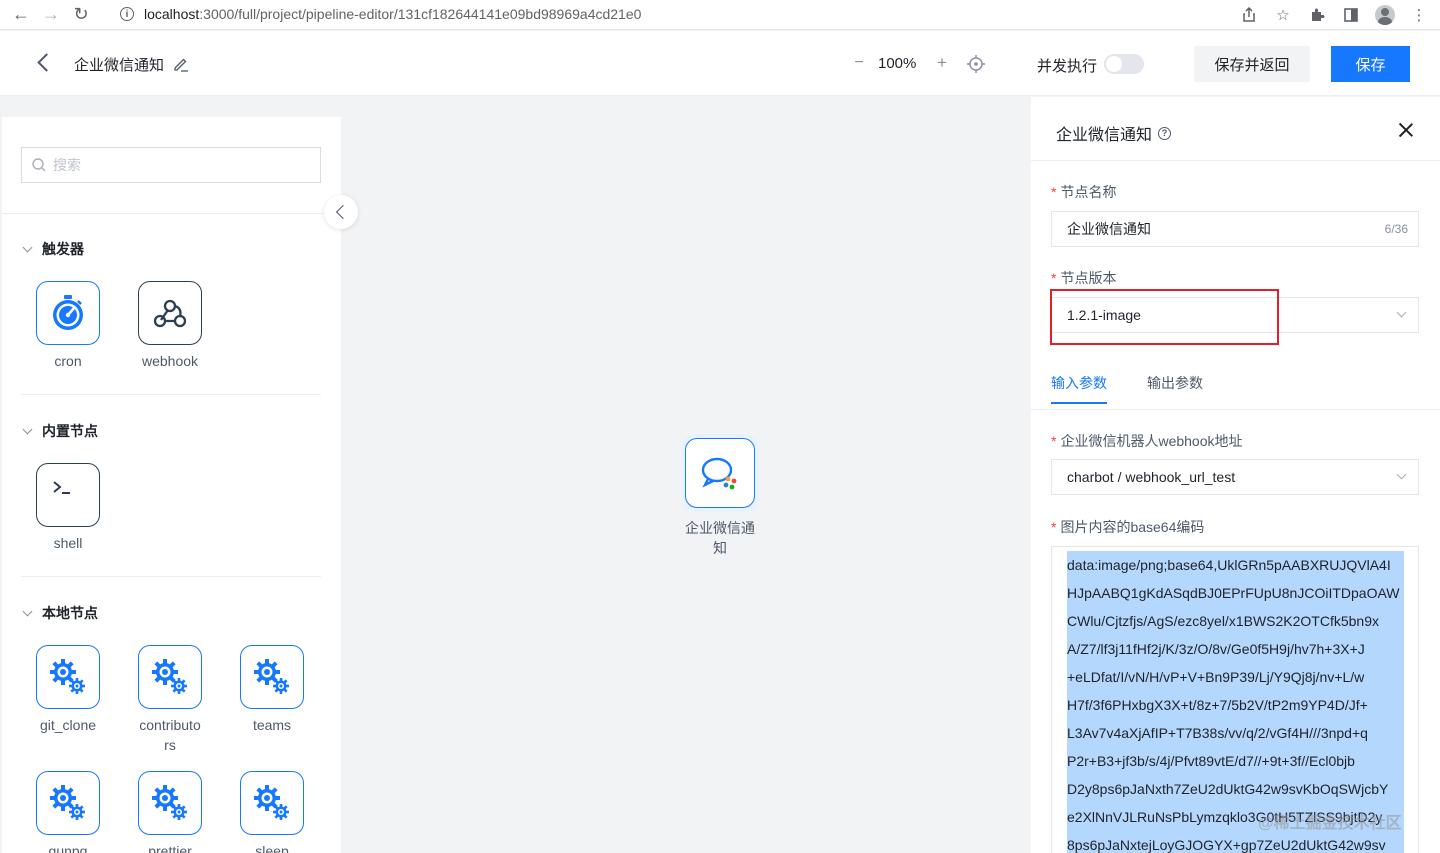 This screenshot has width=1440, height=853. I want to click on selected-text-line: HJpAABQ1gKdASqdBJ0EPrFUpU8nJCOiITDpaOAW, so click(1235, 593).